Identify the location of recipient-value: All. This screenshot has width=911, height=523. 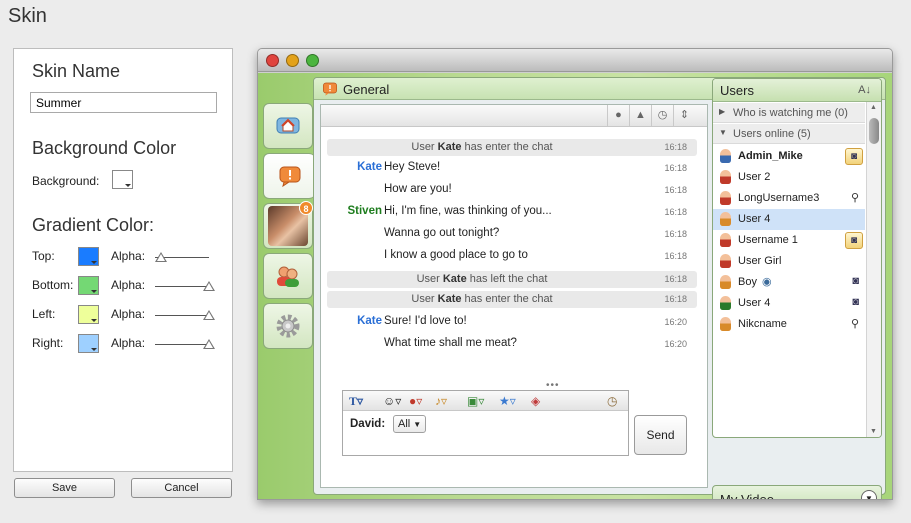
(404, 424).